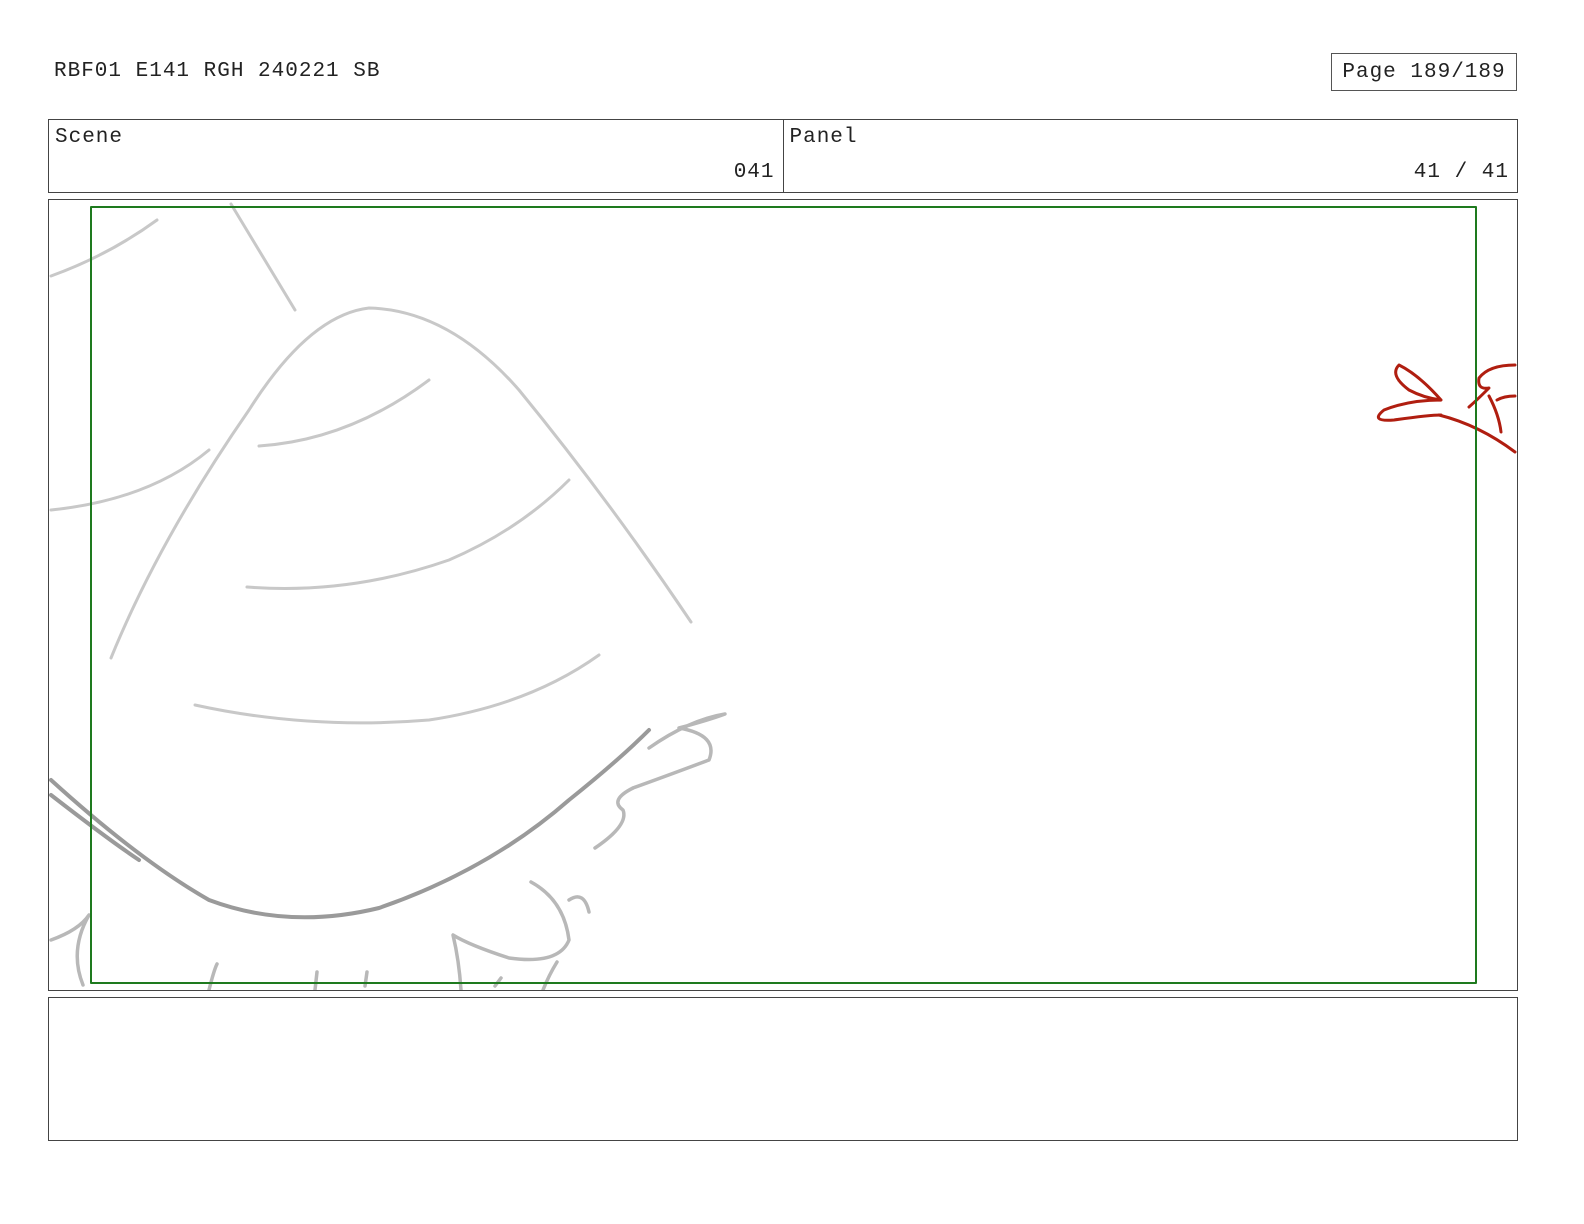  Describe the element at coordinates (754, 172) in the screenshot. I see `scene-number: 041` at that location.